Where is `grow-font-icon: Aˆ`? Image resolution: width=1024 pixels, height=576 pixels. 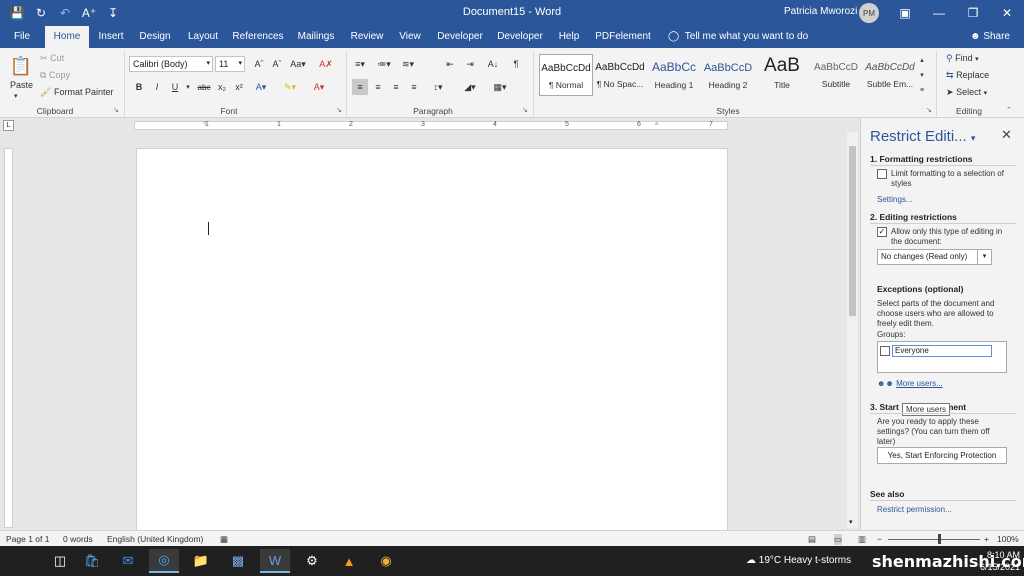 grow-font-icon: Aˆ is located at coordinates (259, 64).